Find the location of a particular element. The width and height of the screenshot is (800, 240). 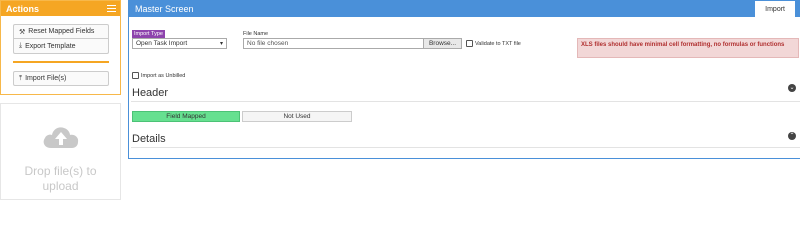

field-mapped-legend: Field Mapped is located at coordinates (186, 116).